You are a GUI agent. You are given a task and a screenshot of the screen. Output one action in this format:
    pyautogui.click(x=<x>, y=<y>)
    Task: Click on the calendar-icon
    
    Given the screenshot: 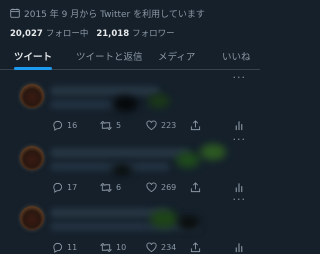 What is the action you would take?
    pyautogui.click(x=15, y=13)
    